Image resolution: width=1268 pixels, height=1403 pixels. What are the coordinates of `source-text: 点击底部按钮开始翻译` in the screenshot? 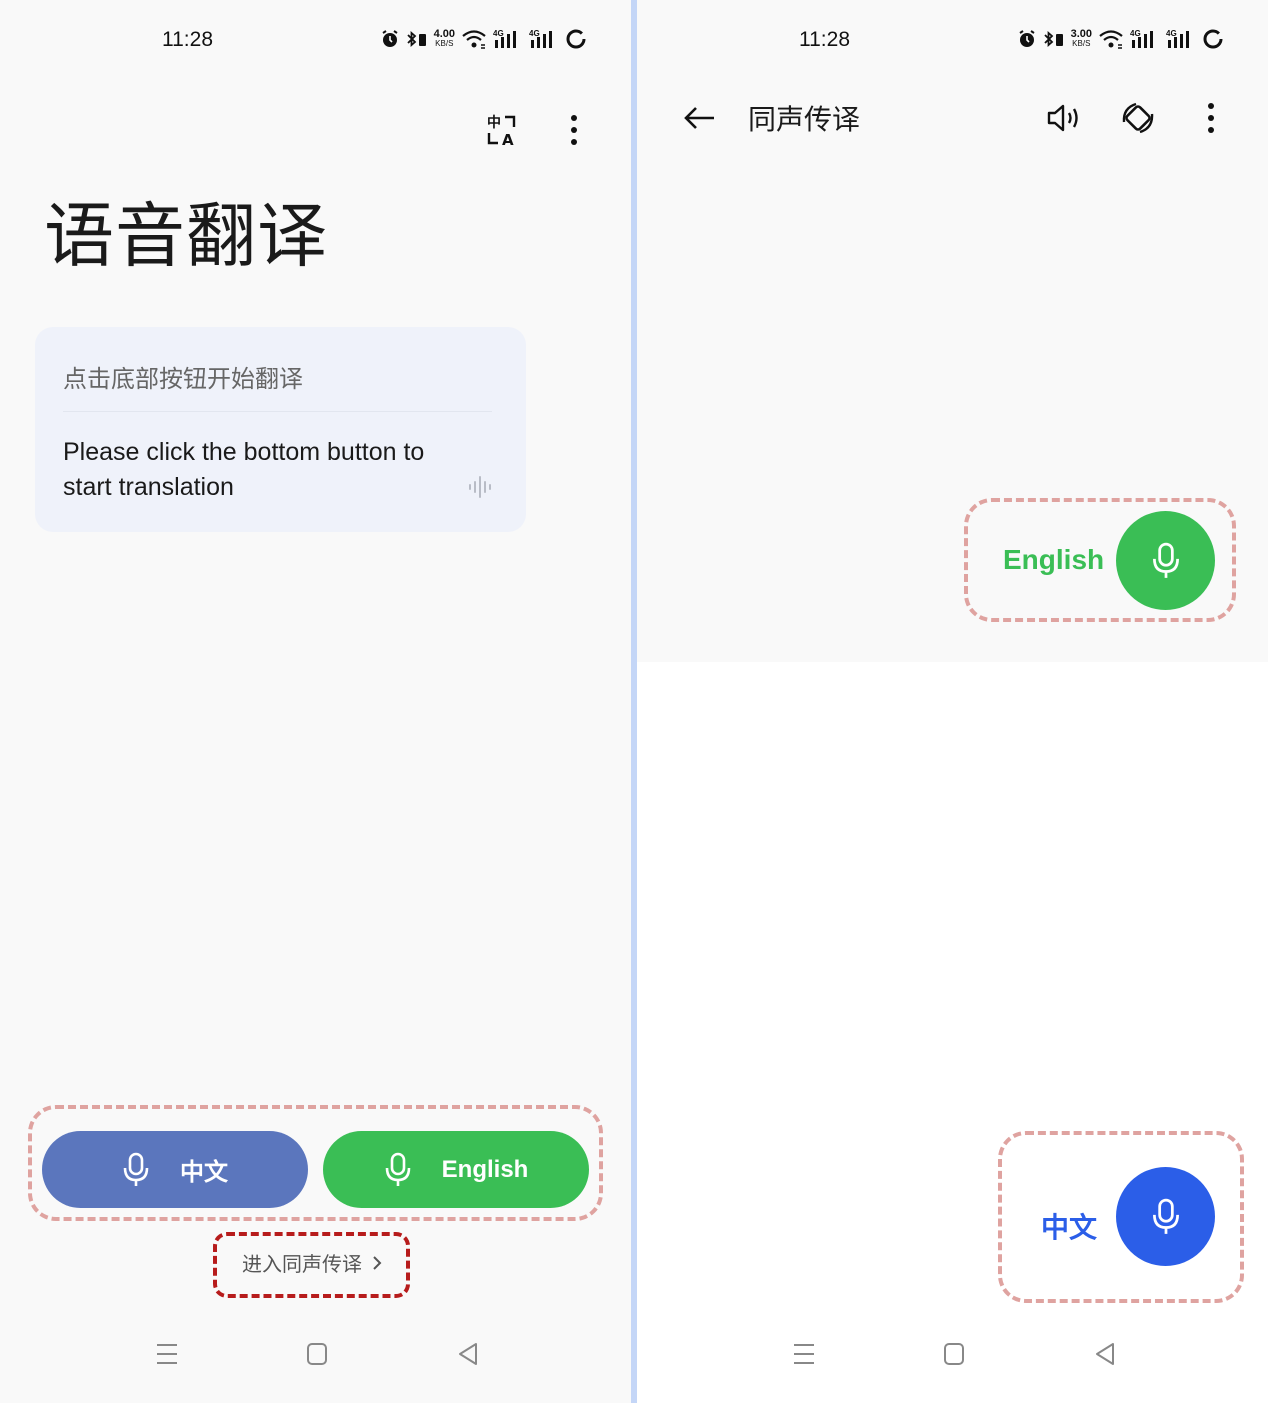 It's located at (183, 379).